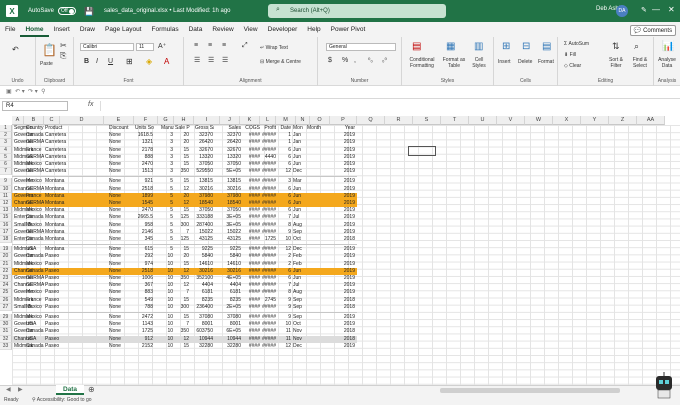  I want to click on cell: 5840, so click(204, 256).